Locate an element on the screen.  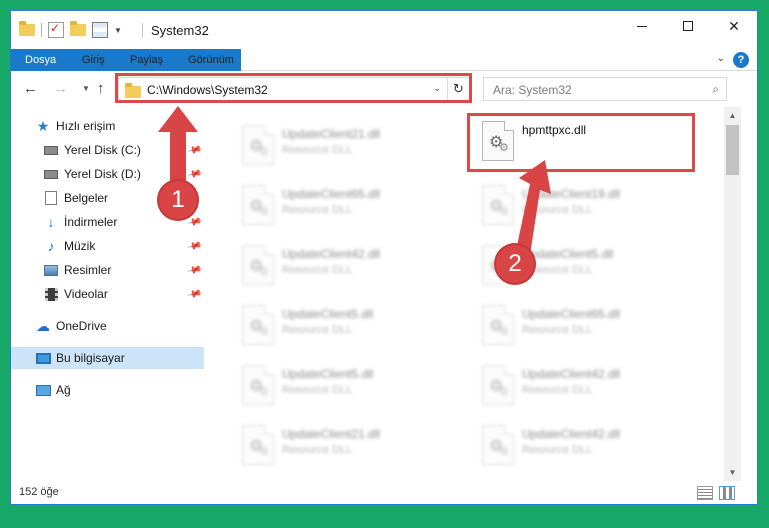
step-2-badge: 2 is located at coordinates (515, 264).